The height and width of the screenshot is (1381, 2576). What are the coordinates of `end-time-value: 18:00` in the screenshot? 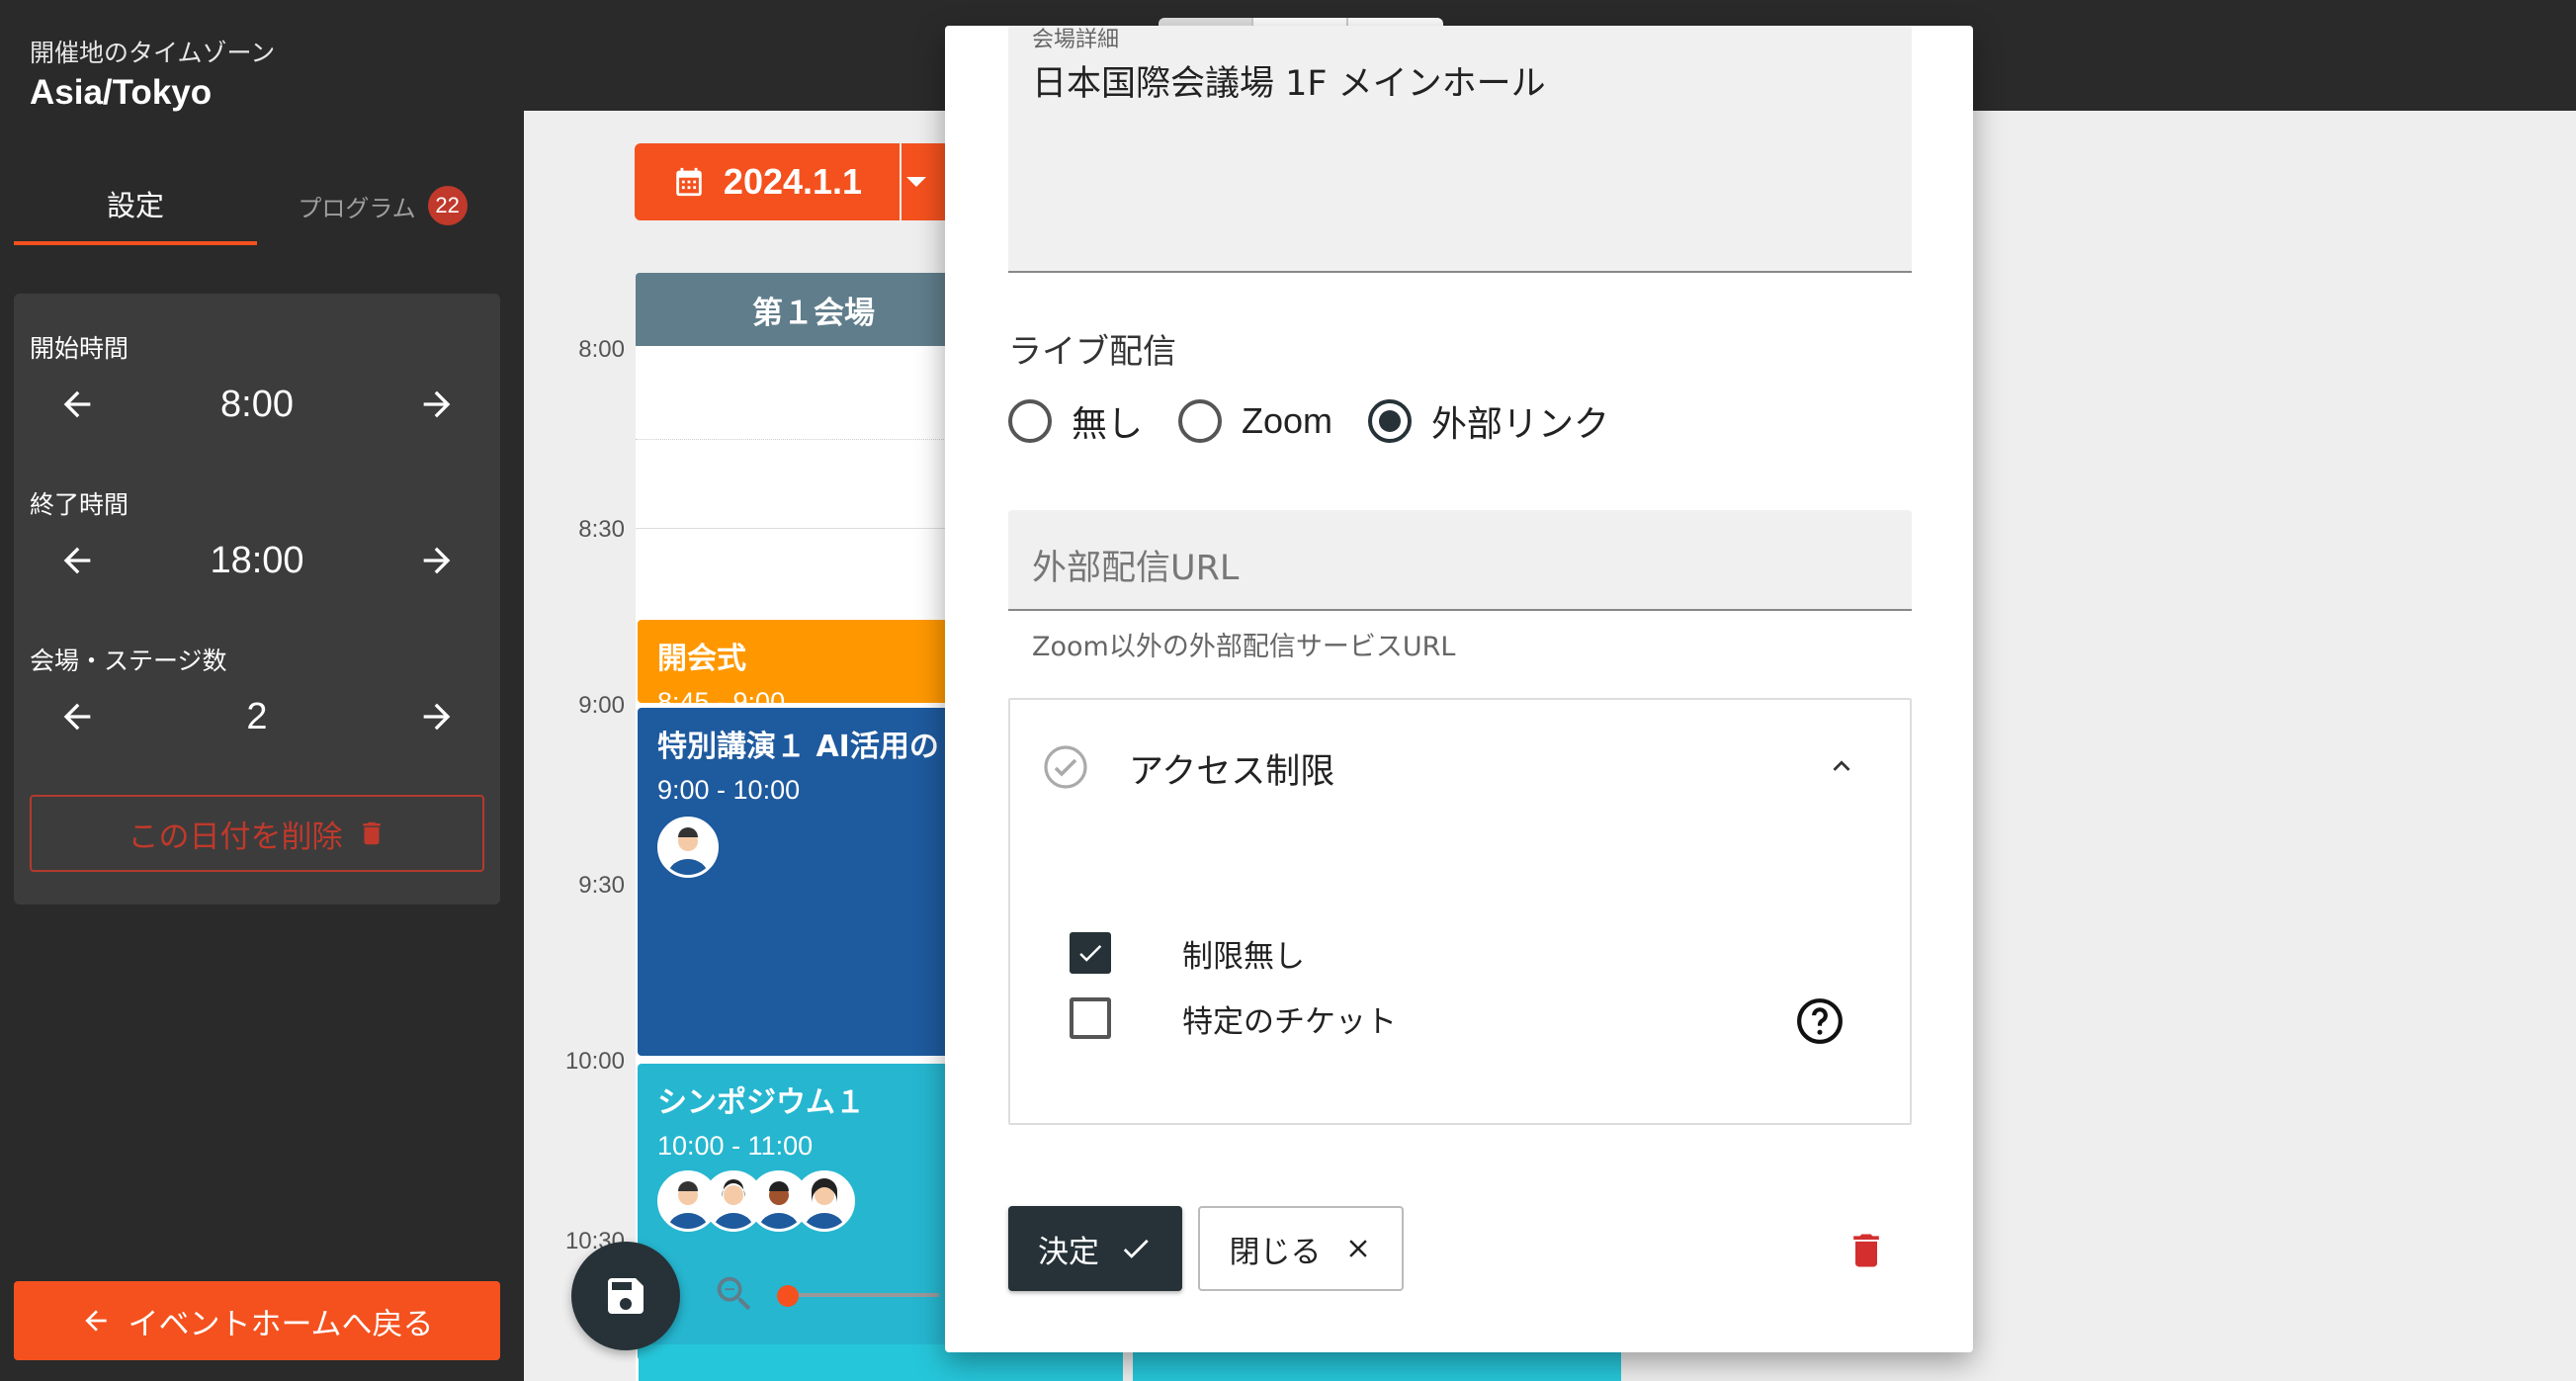 It's located at (257, 560).